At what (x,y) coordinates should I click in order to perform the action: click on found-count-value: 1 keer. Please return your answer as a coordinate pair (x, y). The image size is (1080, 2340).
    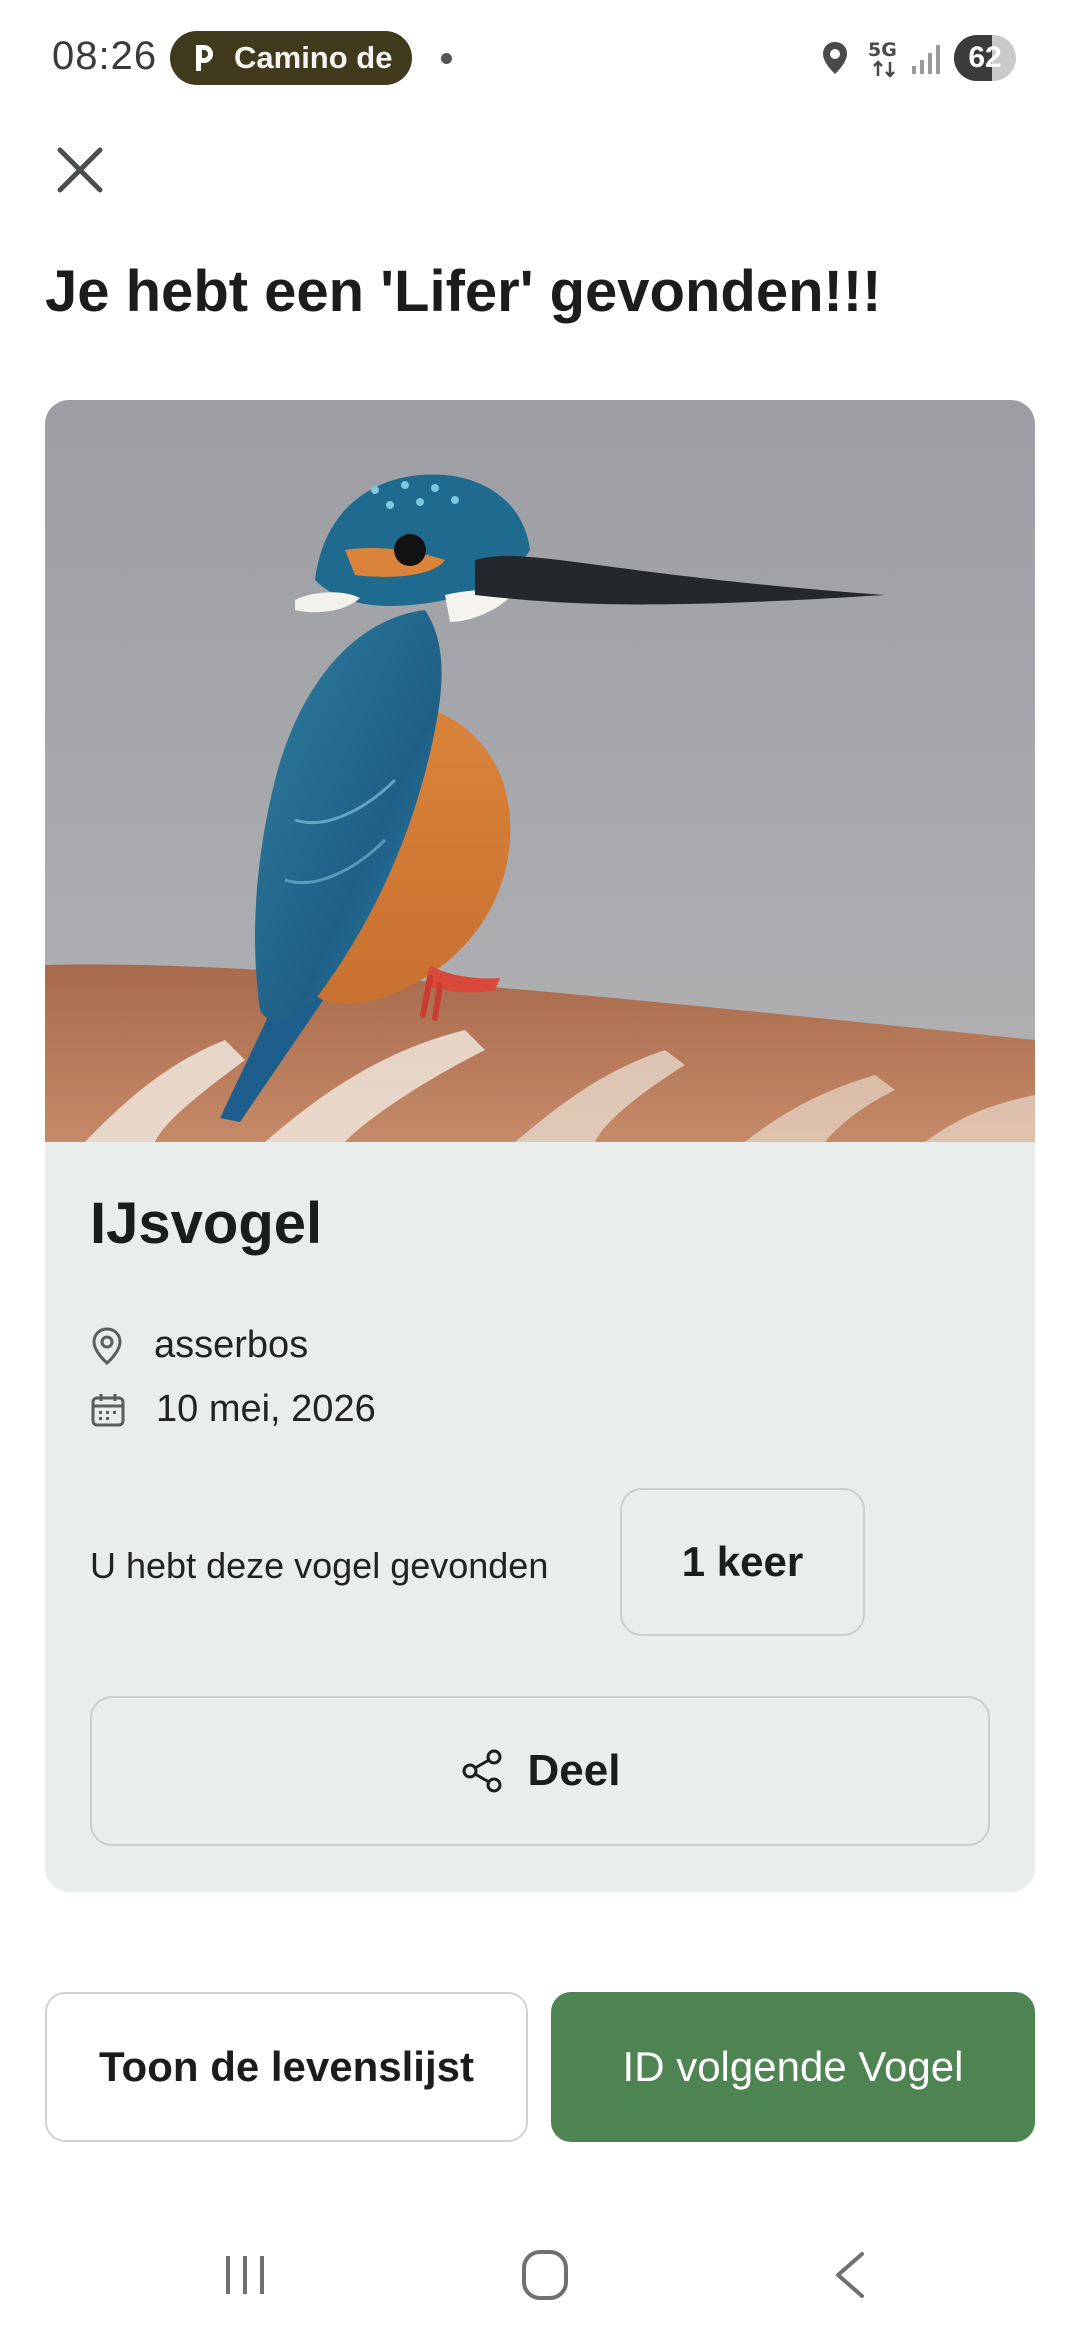
    Looking at the image, I should click on (742, 1561).